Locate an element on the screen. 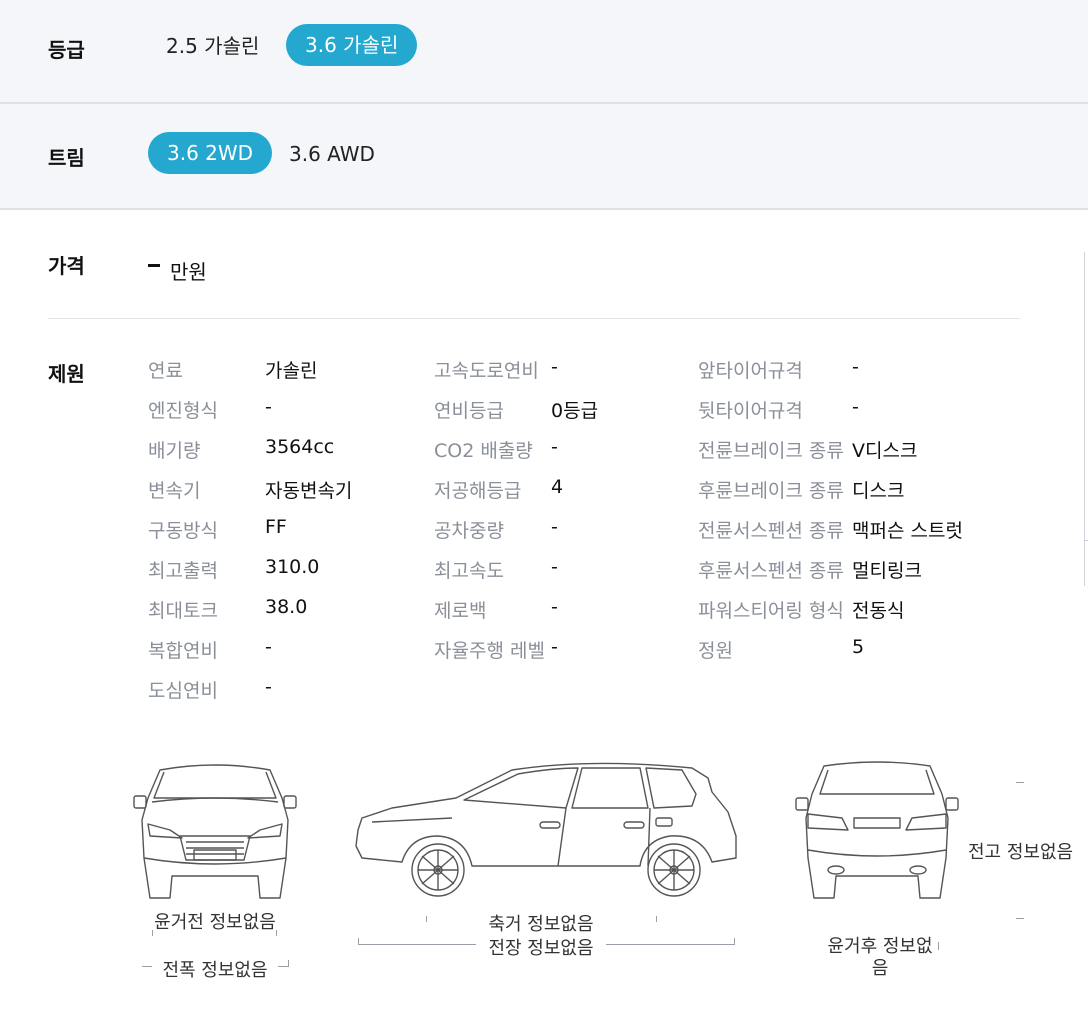 This screenshot has height=1010, width=1088. car-front-view-icon is located at coordinates (215, 831).